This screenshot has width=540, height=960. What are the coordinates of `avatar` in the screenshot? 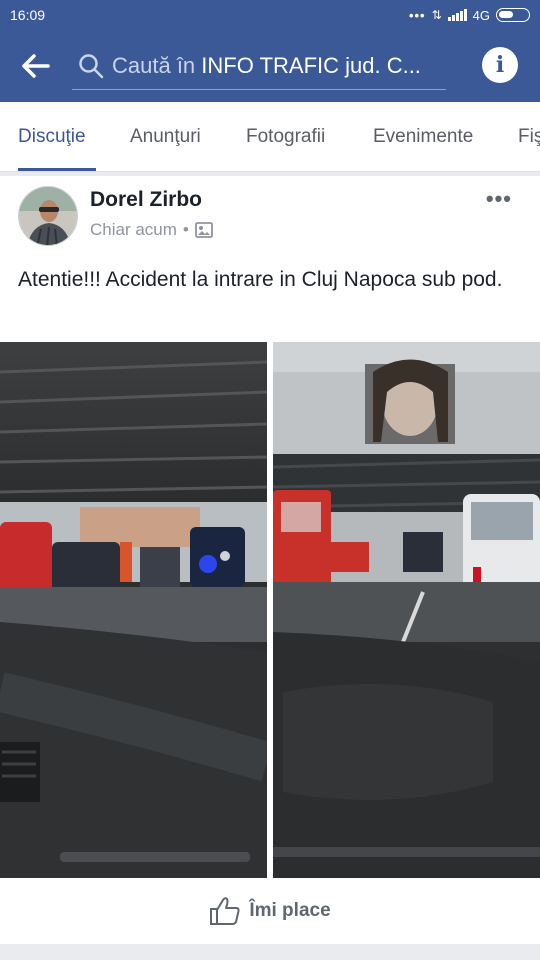 It's located at (48, 216).